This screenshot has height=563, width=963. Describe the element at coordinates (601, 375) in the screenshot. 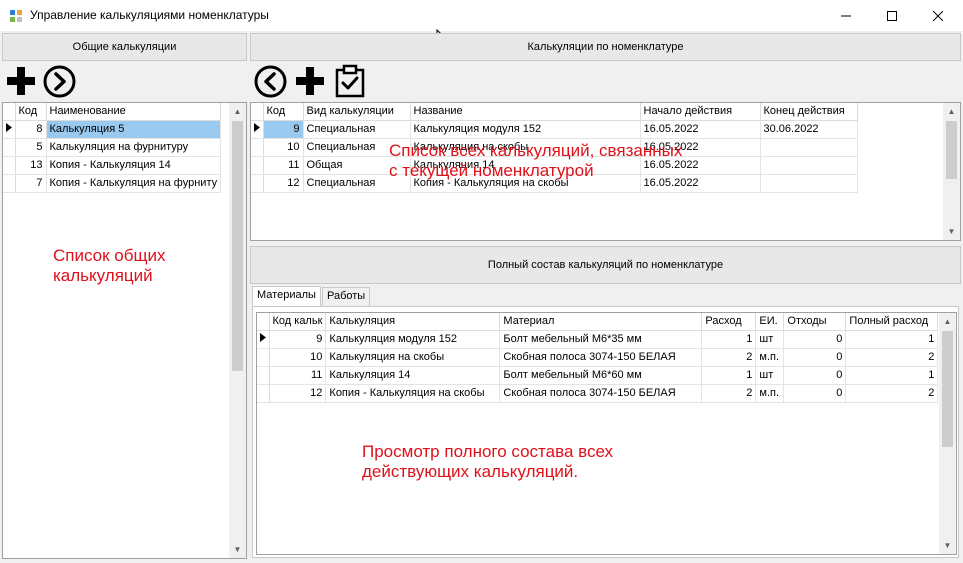

I see `cell: Болт мебельный М6*60 мм` at that location.